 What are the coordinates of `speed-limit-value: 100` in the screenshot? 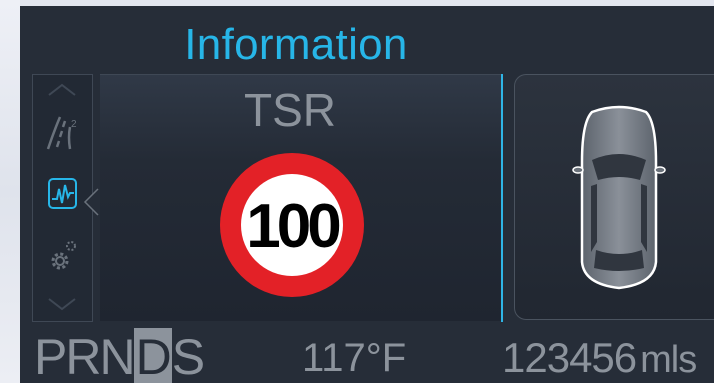 It's located at (292, 226).